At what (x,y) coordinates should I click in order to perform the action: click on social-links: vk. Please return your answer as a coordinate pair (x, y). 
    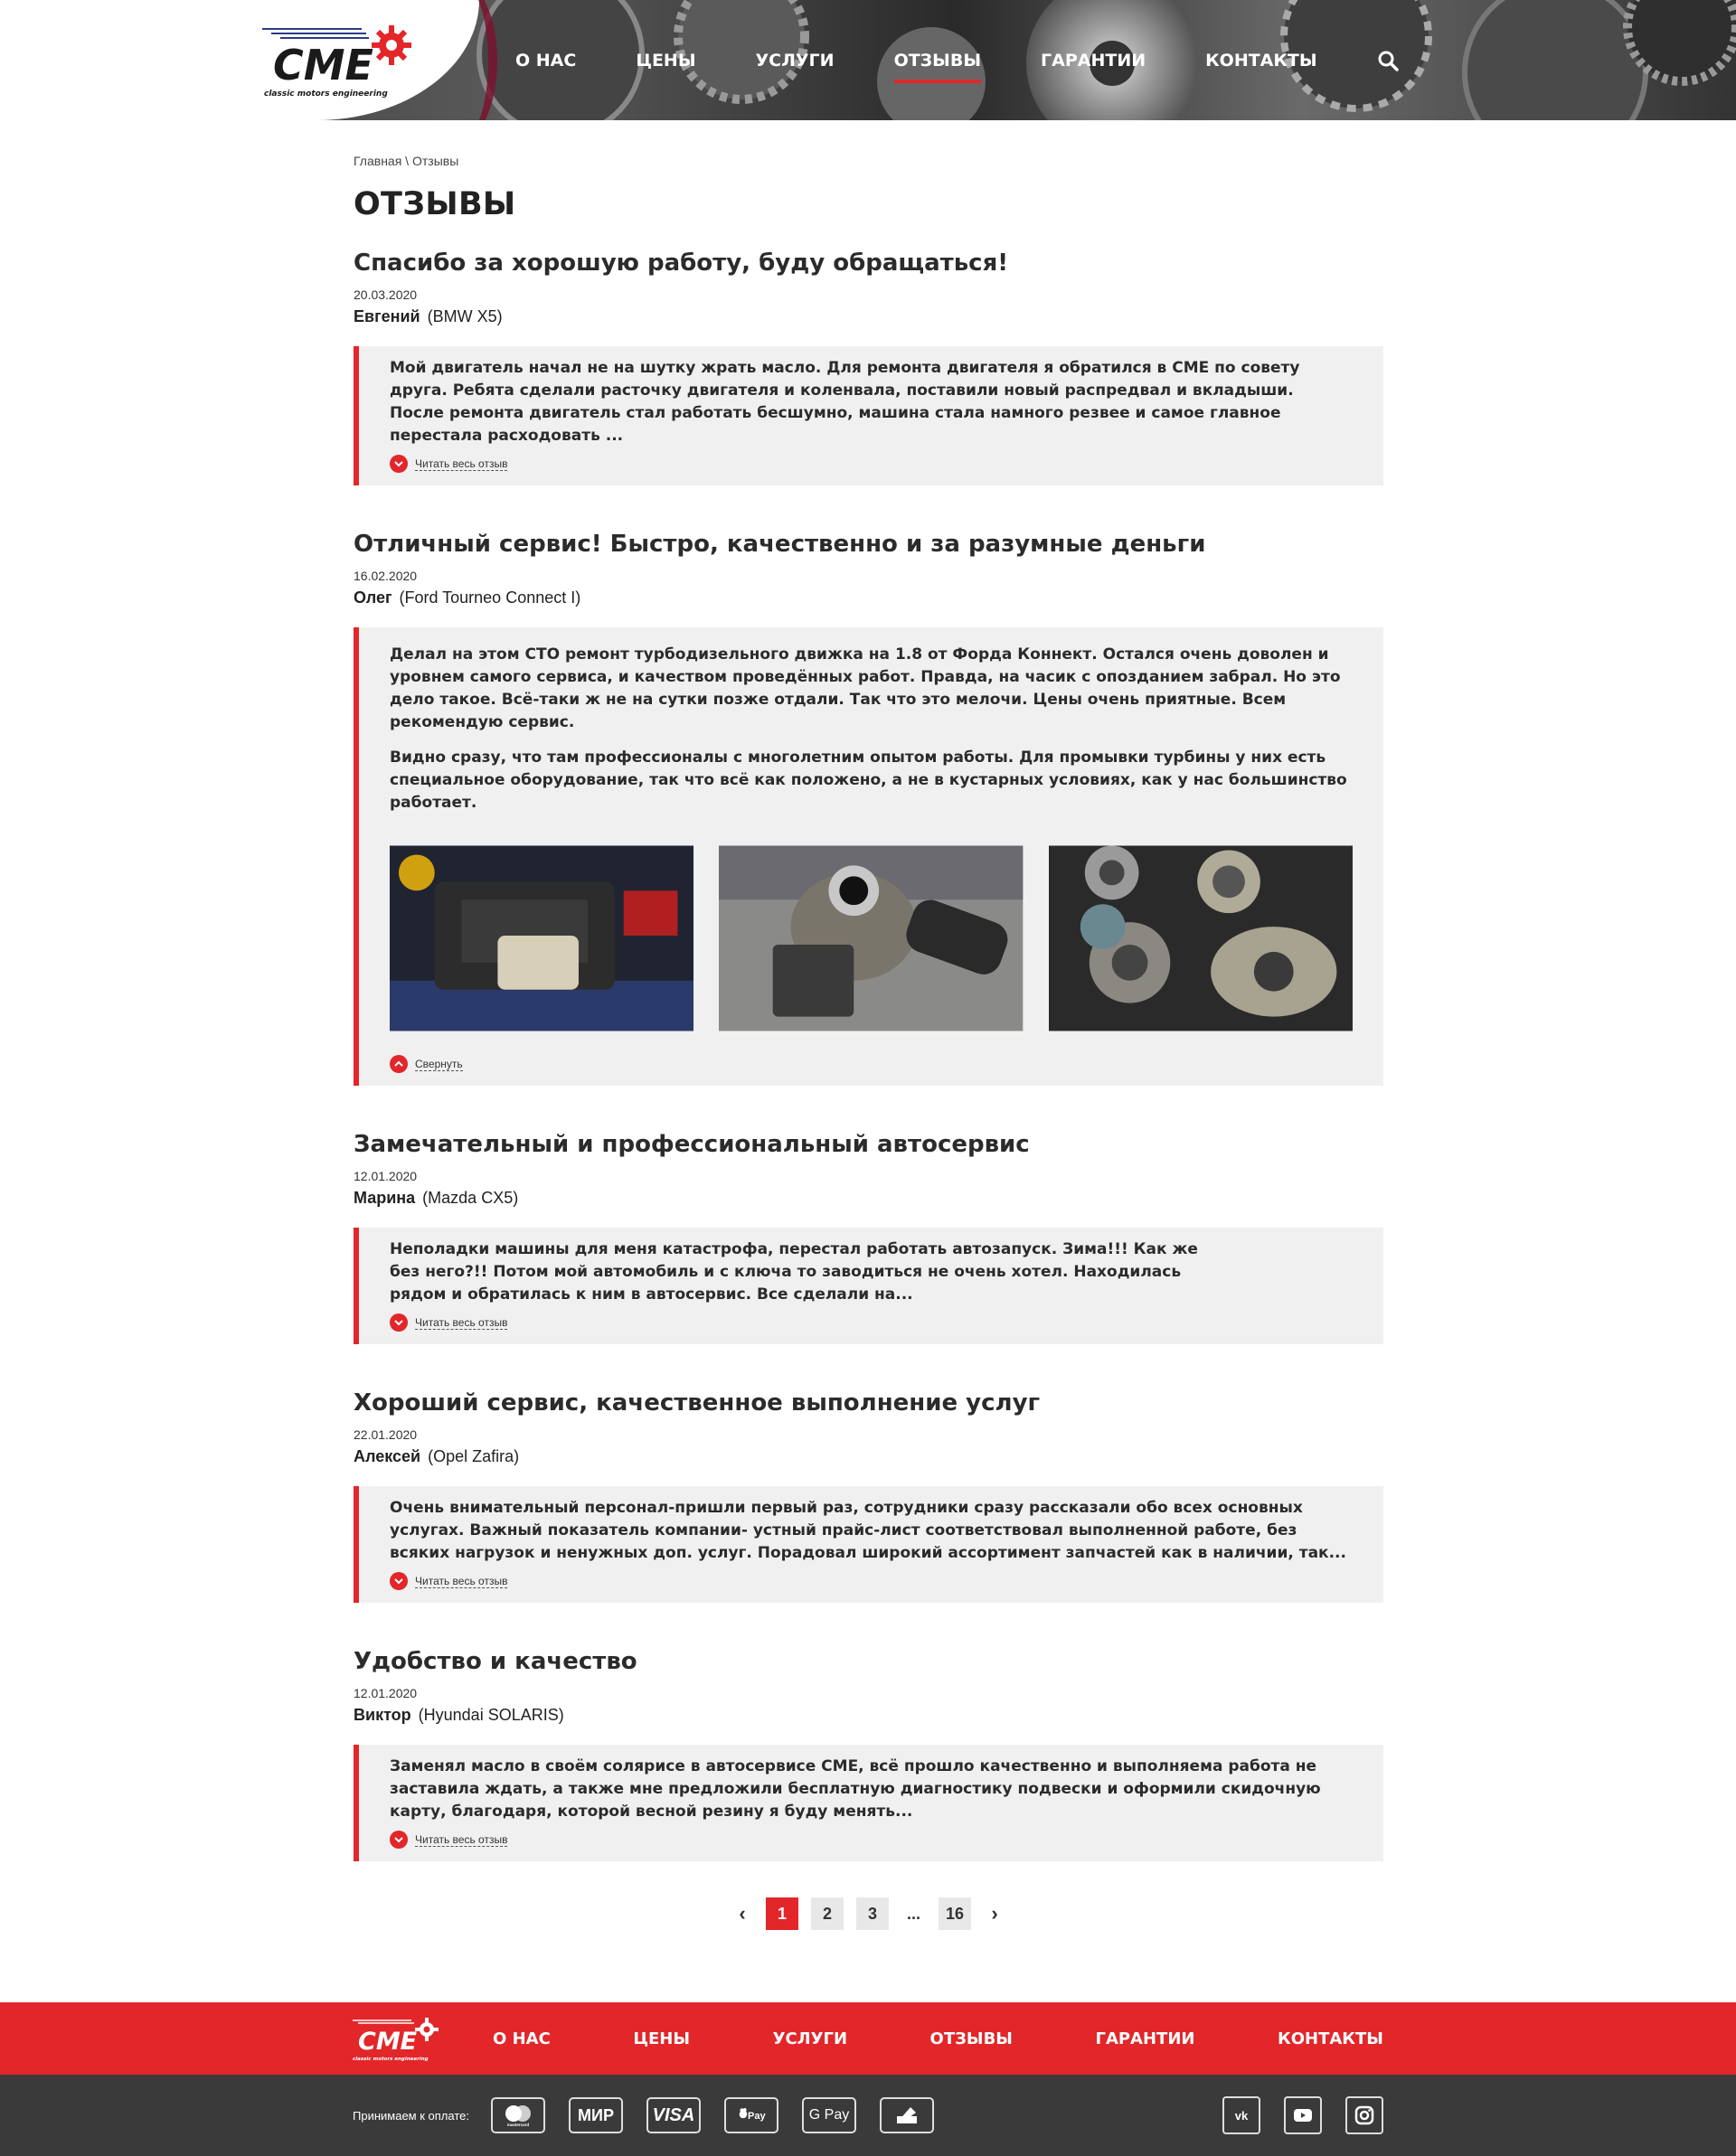
    Looking at the image, I should click on (1303, 2115).